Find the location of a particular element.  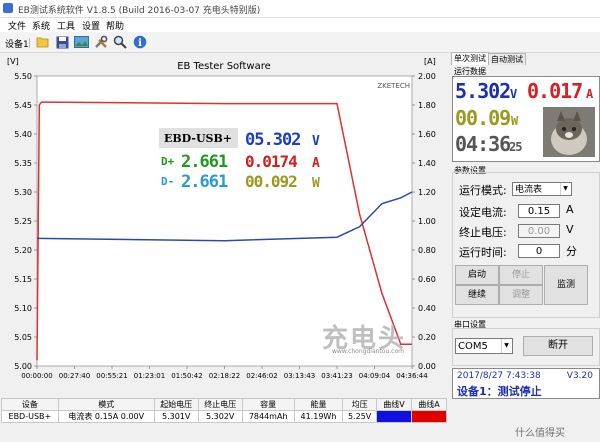

overlay-dplus-value: 2.661 is located at coordinates (204, 162).